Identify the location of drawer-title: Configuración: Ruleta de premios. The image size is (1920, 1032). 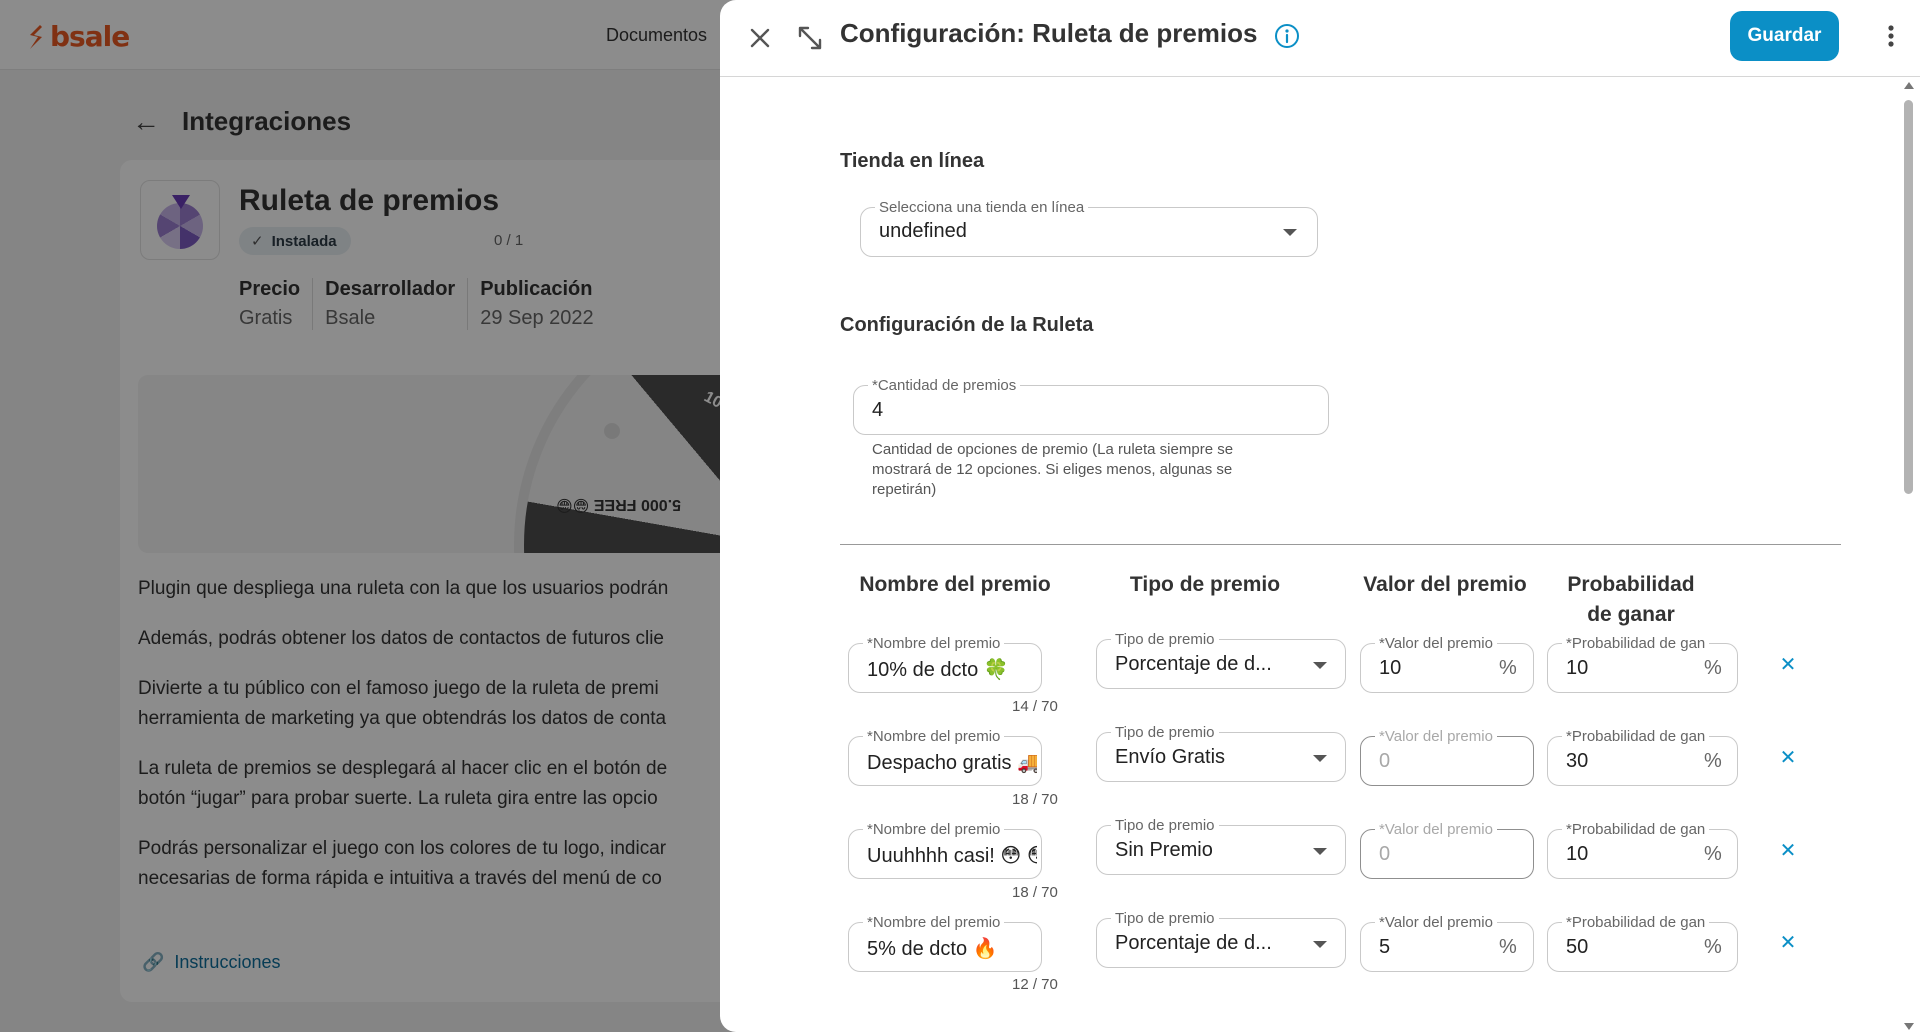
(1049, 33).